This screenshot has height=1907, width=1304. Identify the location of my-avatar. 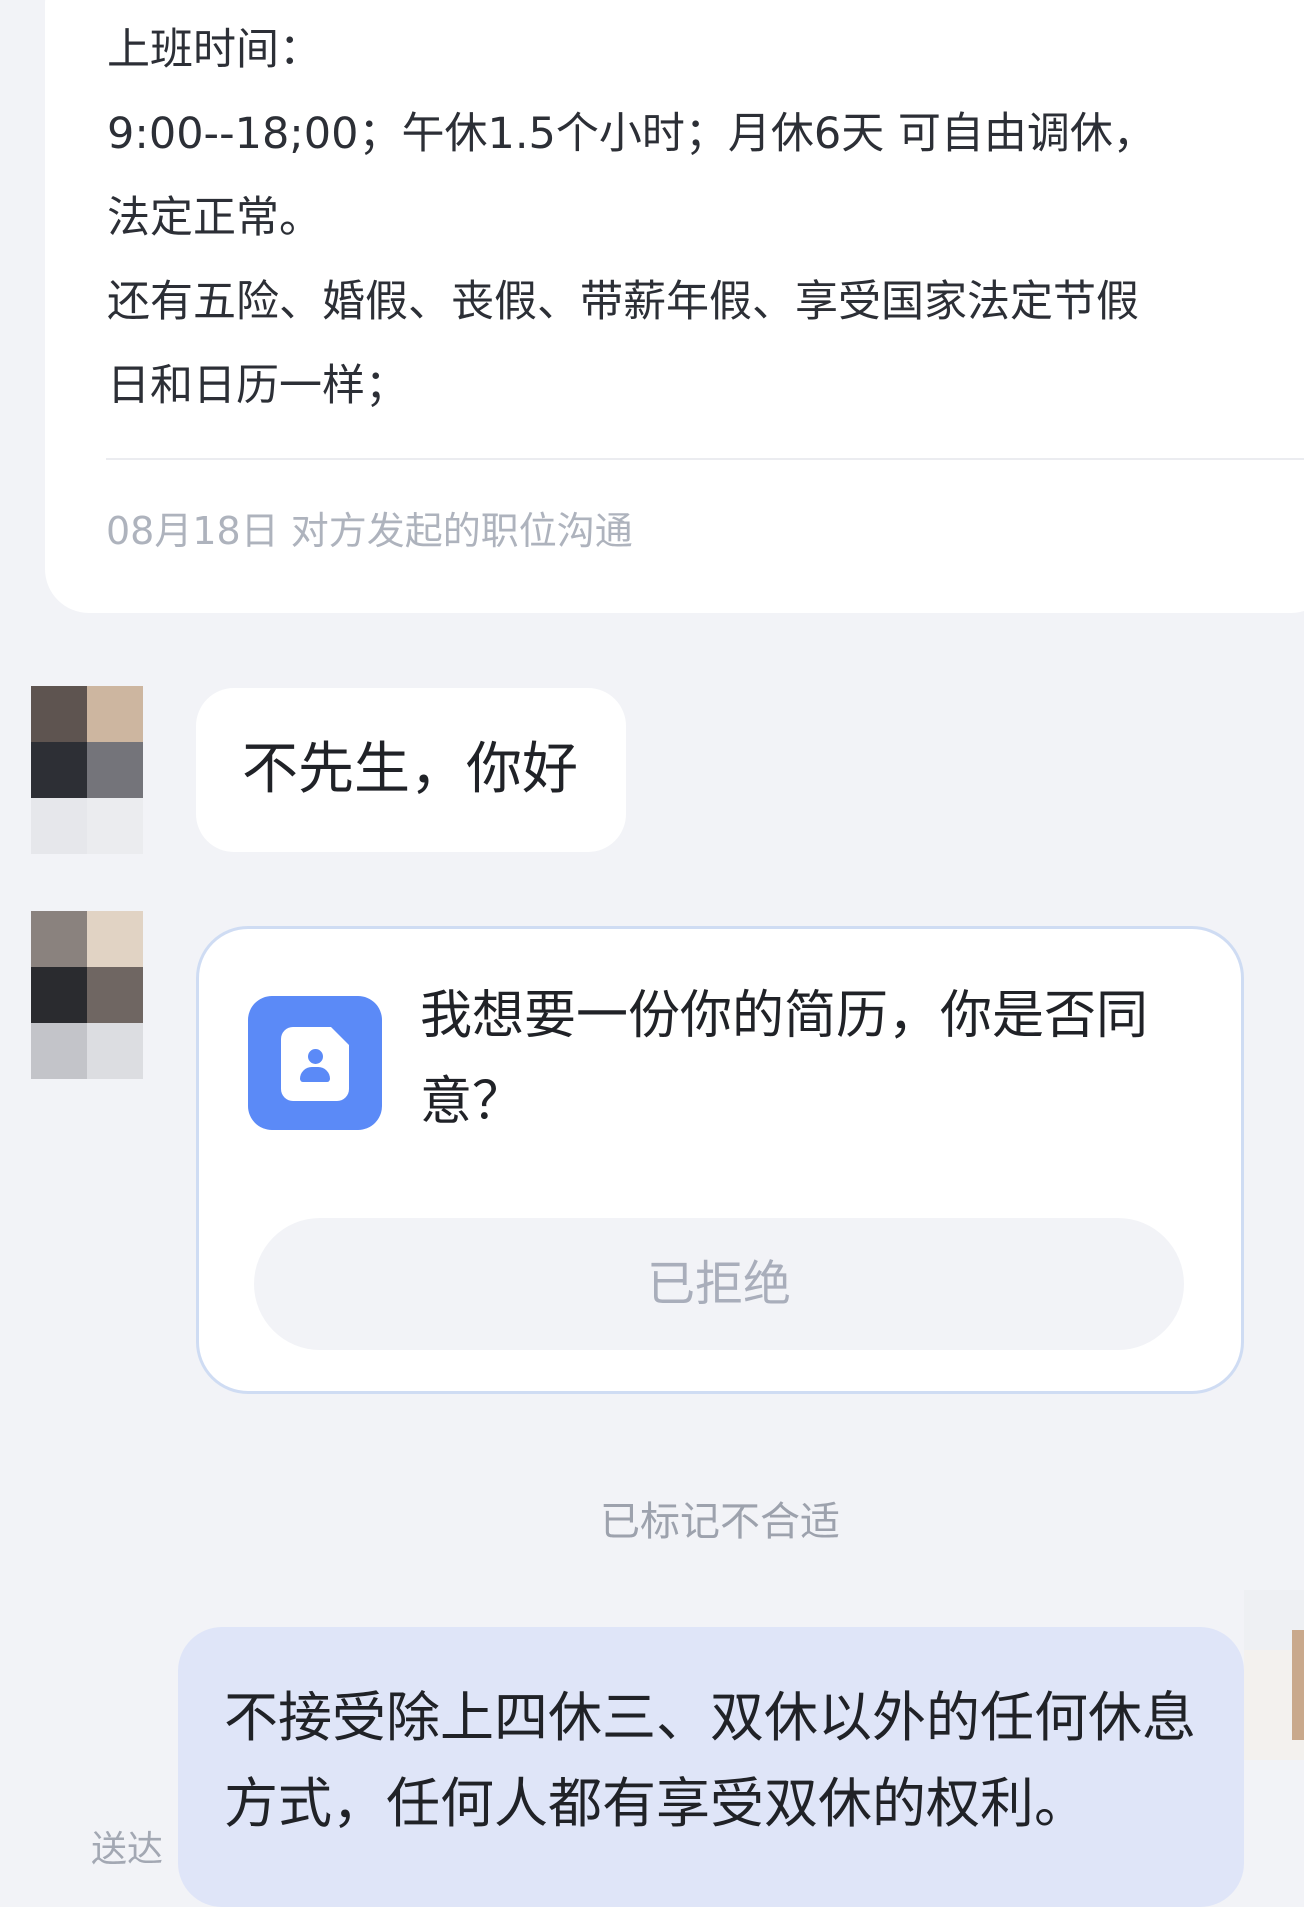
(1274, 1690).